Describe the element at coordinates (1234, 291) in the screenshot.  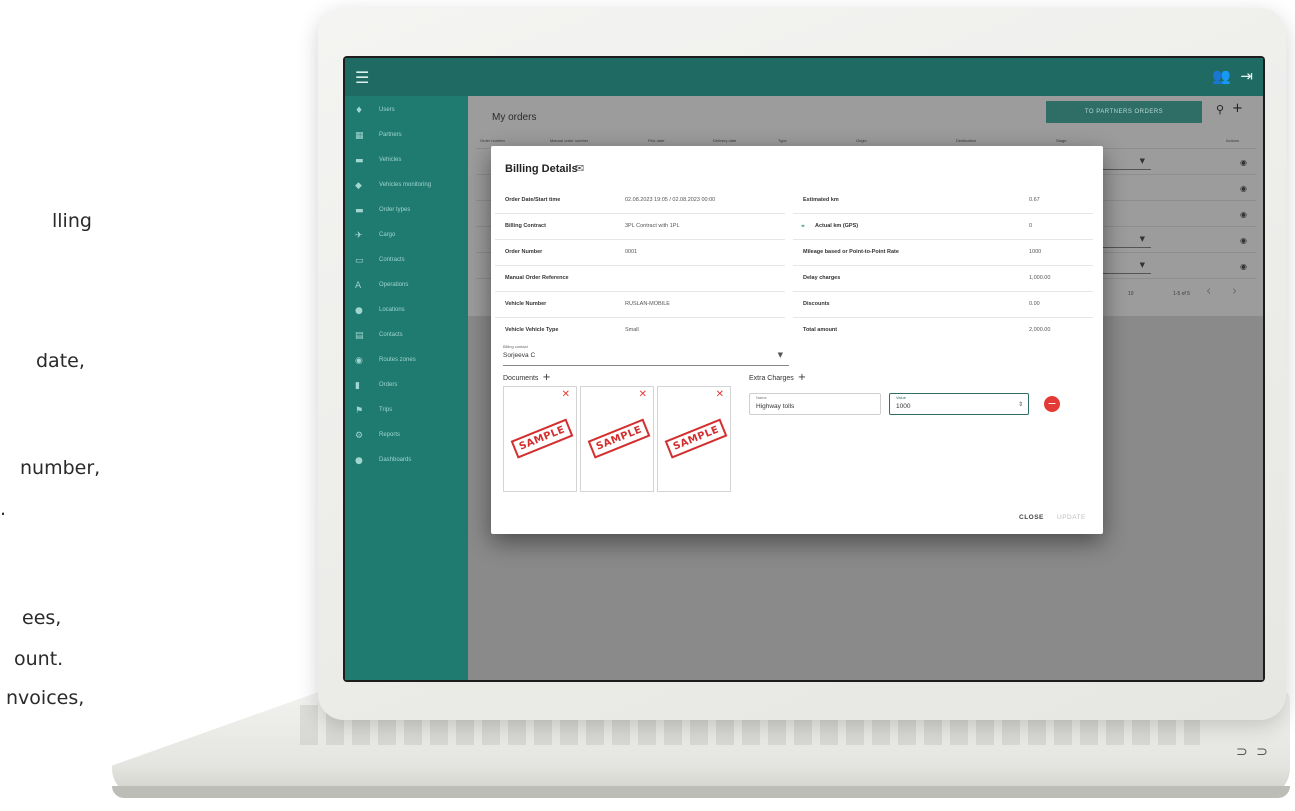
I see `next-page-icon: ›` at that location.